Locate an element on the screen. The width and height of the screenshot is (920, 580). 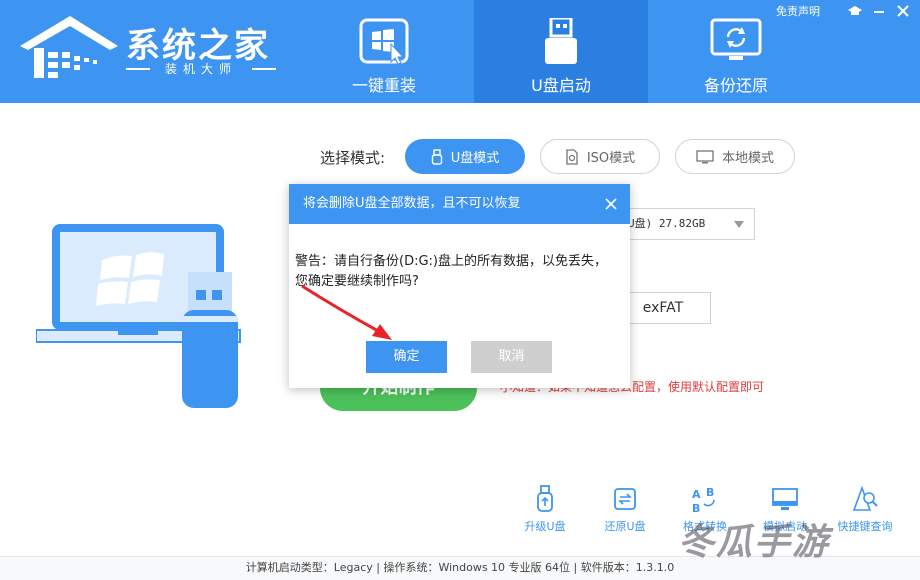
restore-icon is located at coordinates (625, 499).